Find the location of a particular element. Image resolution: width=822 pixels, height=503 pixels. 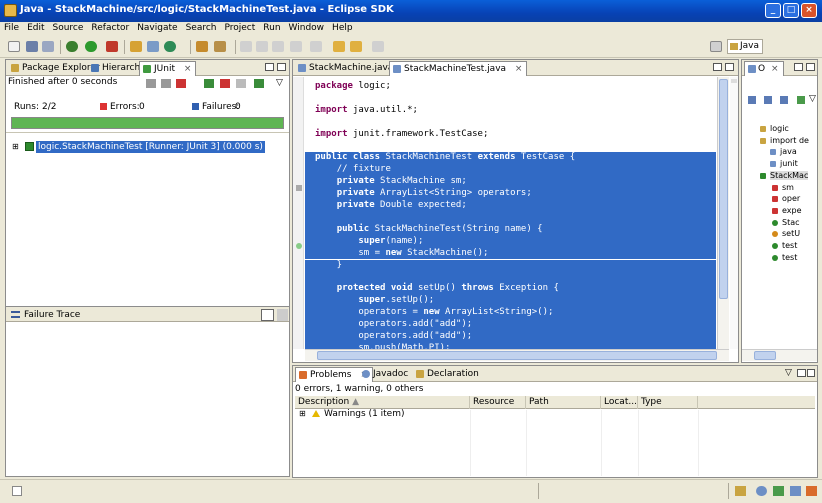

code-line: package logic; is located at coordinates (510, 87).